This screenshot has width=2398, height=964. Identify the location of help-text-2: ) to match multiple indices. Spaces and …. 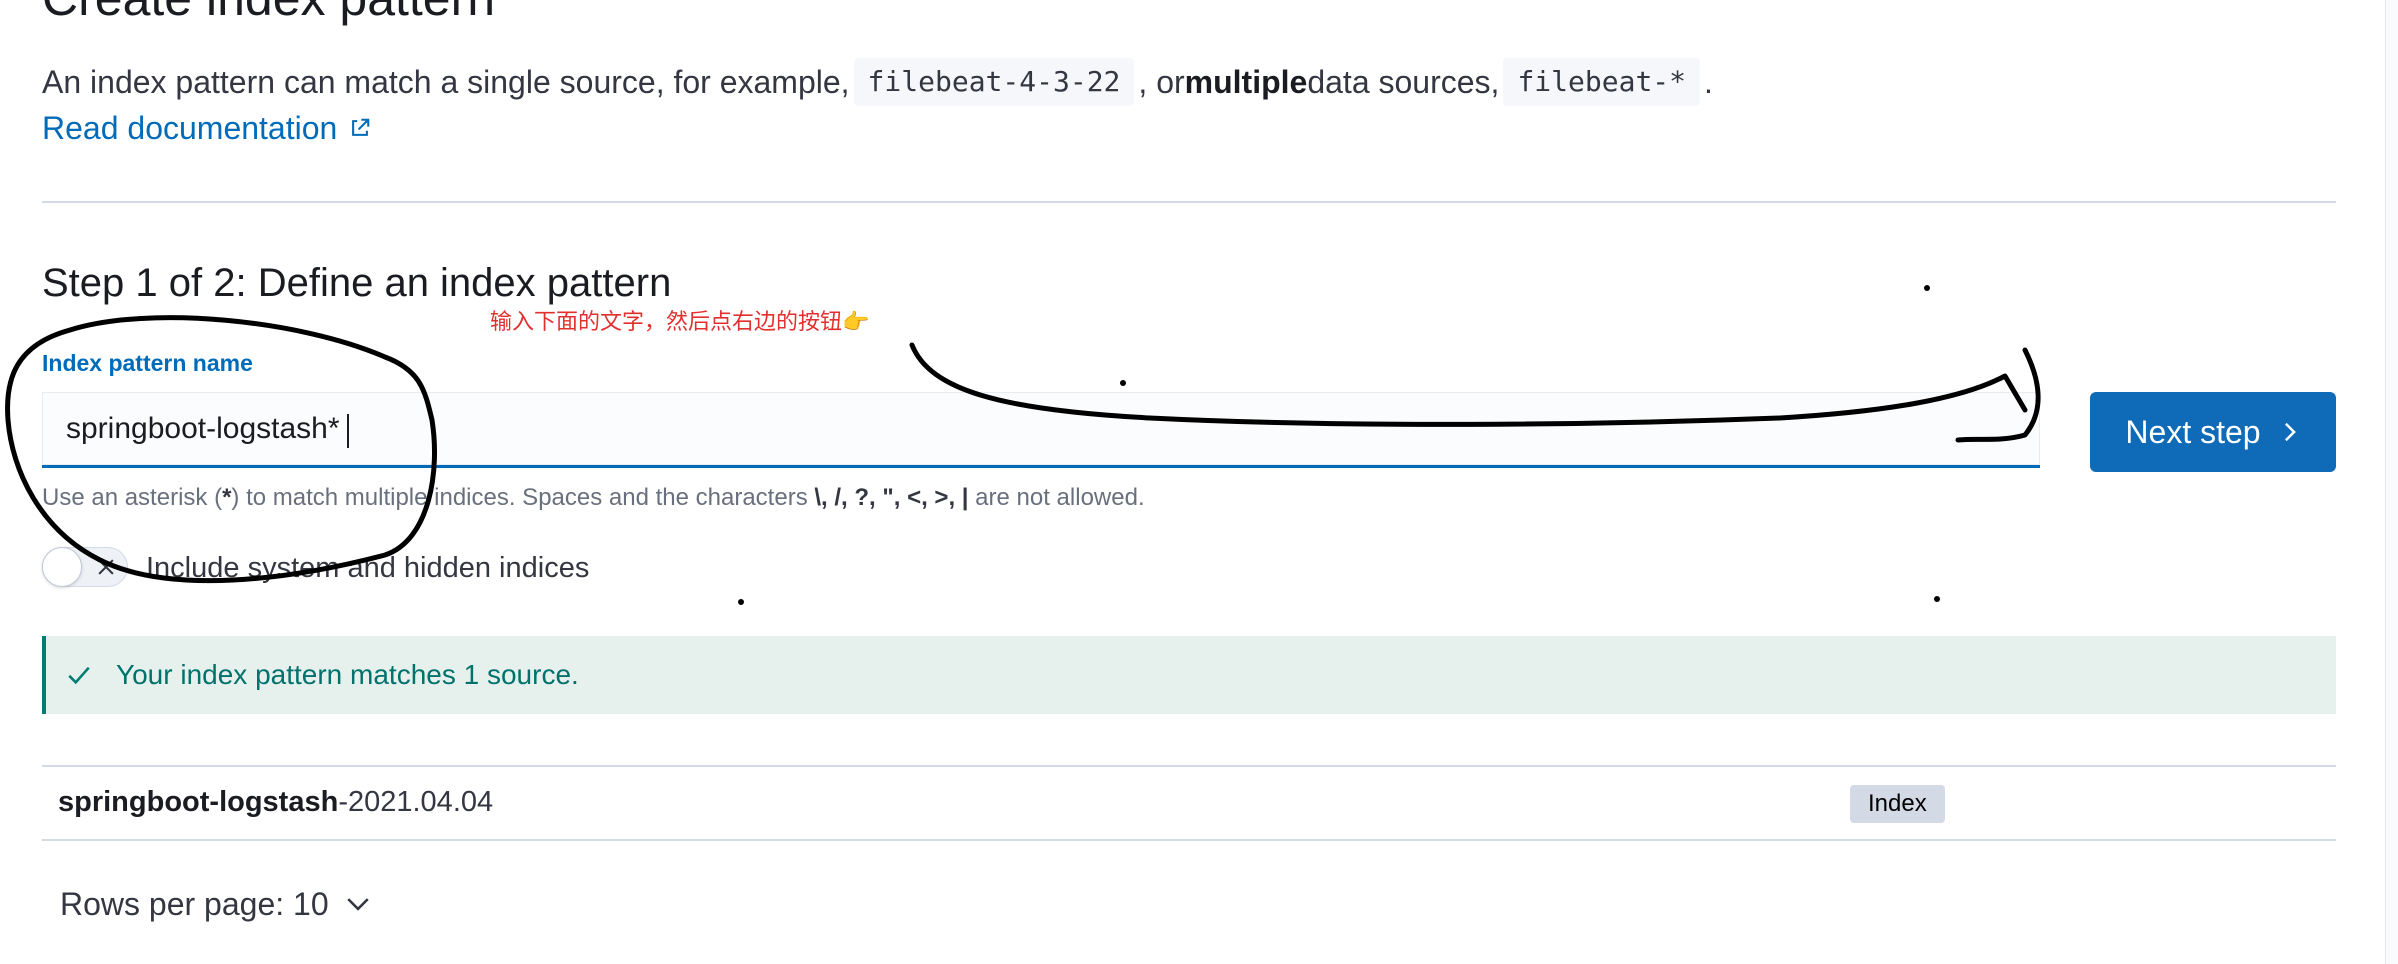
(523, 497).